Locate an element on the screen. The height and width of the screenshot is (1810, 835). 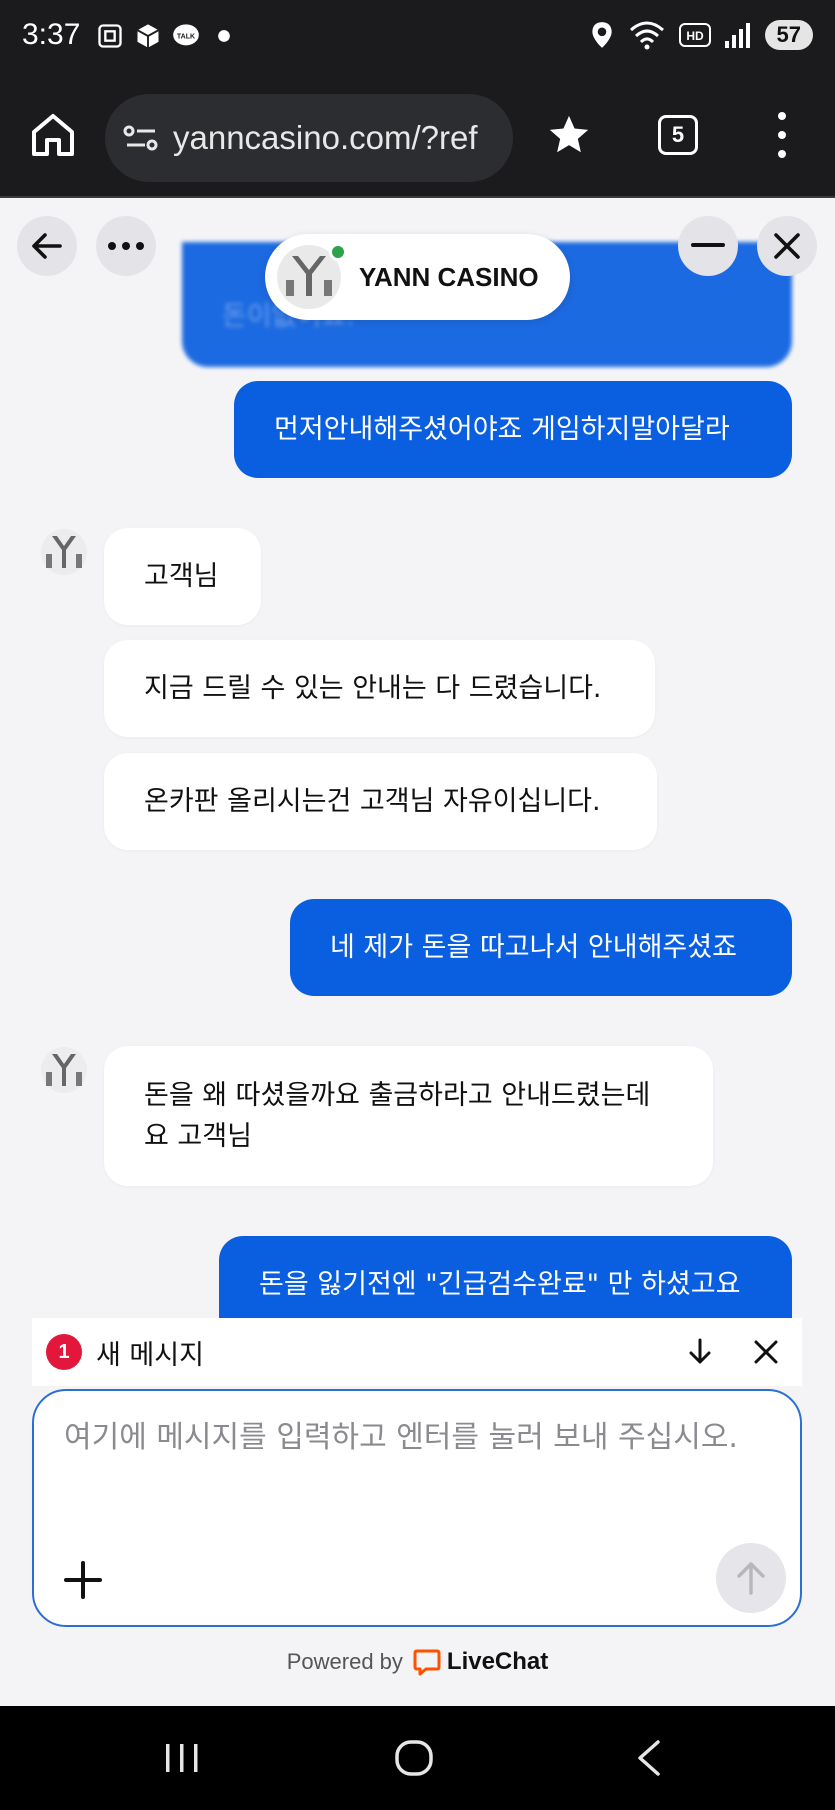
arrow-down-icon is located at coordinates (700, 1352).